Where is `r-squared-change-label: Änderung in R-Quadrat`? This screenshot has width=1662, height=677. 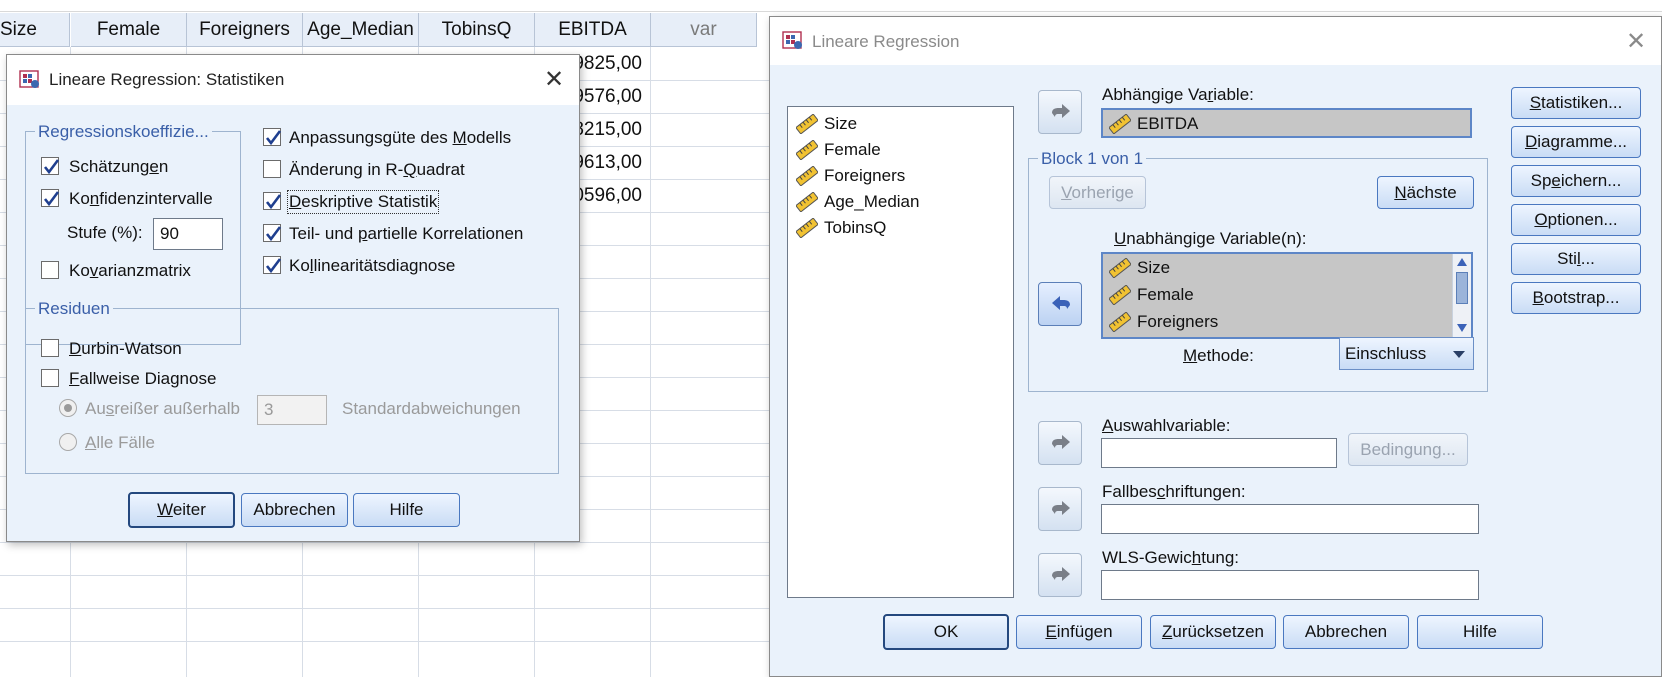 r-squared-change-label: Änderung in R-Quadrat is located at coordinates (377, 169).